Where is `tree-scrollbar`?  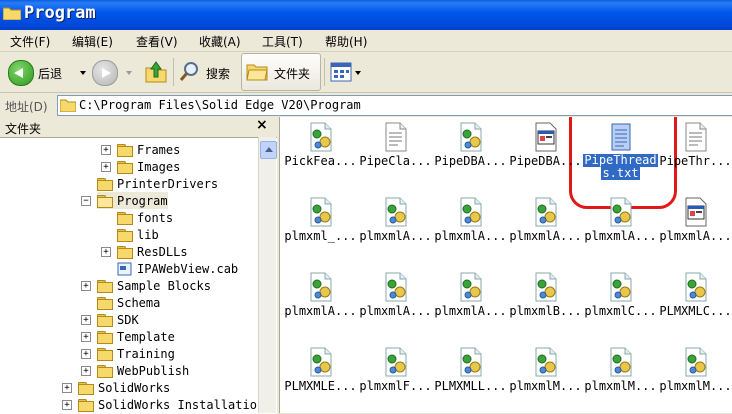 tree-scrollbar is located at coordinates (267, 275).